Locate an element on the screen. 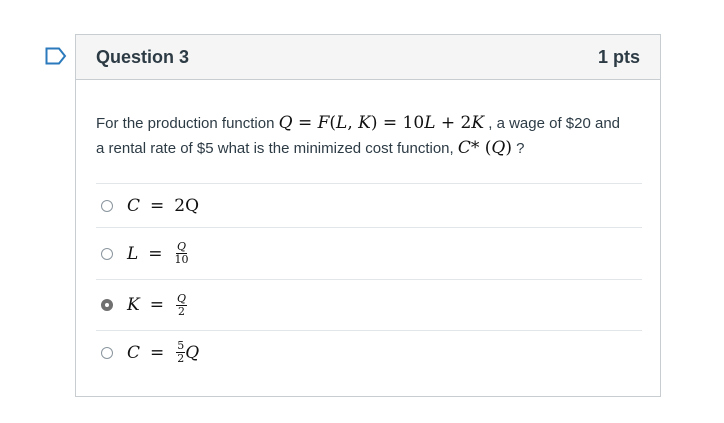 The image size is (724, 423). answer-label: C = 5 2 Q is located at coordinates (163, 352).